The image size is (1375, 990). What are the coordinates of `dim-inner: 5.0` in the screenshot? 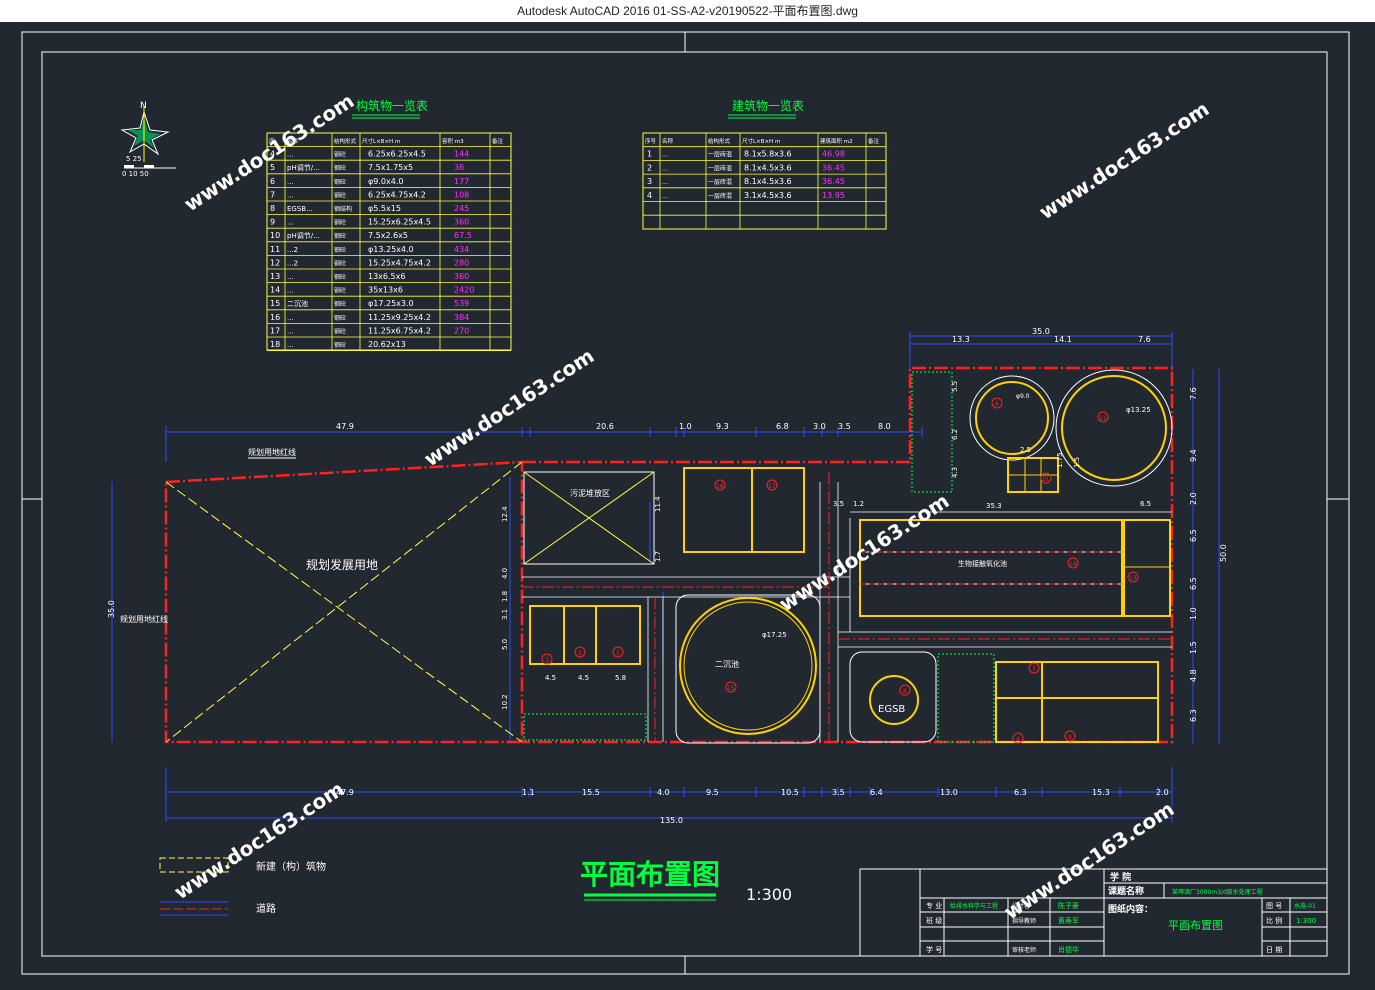 It's located at (505, 644).